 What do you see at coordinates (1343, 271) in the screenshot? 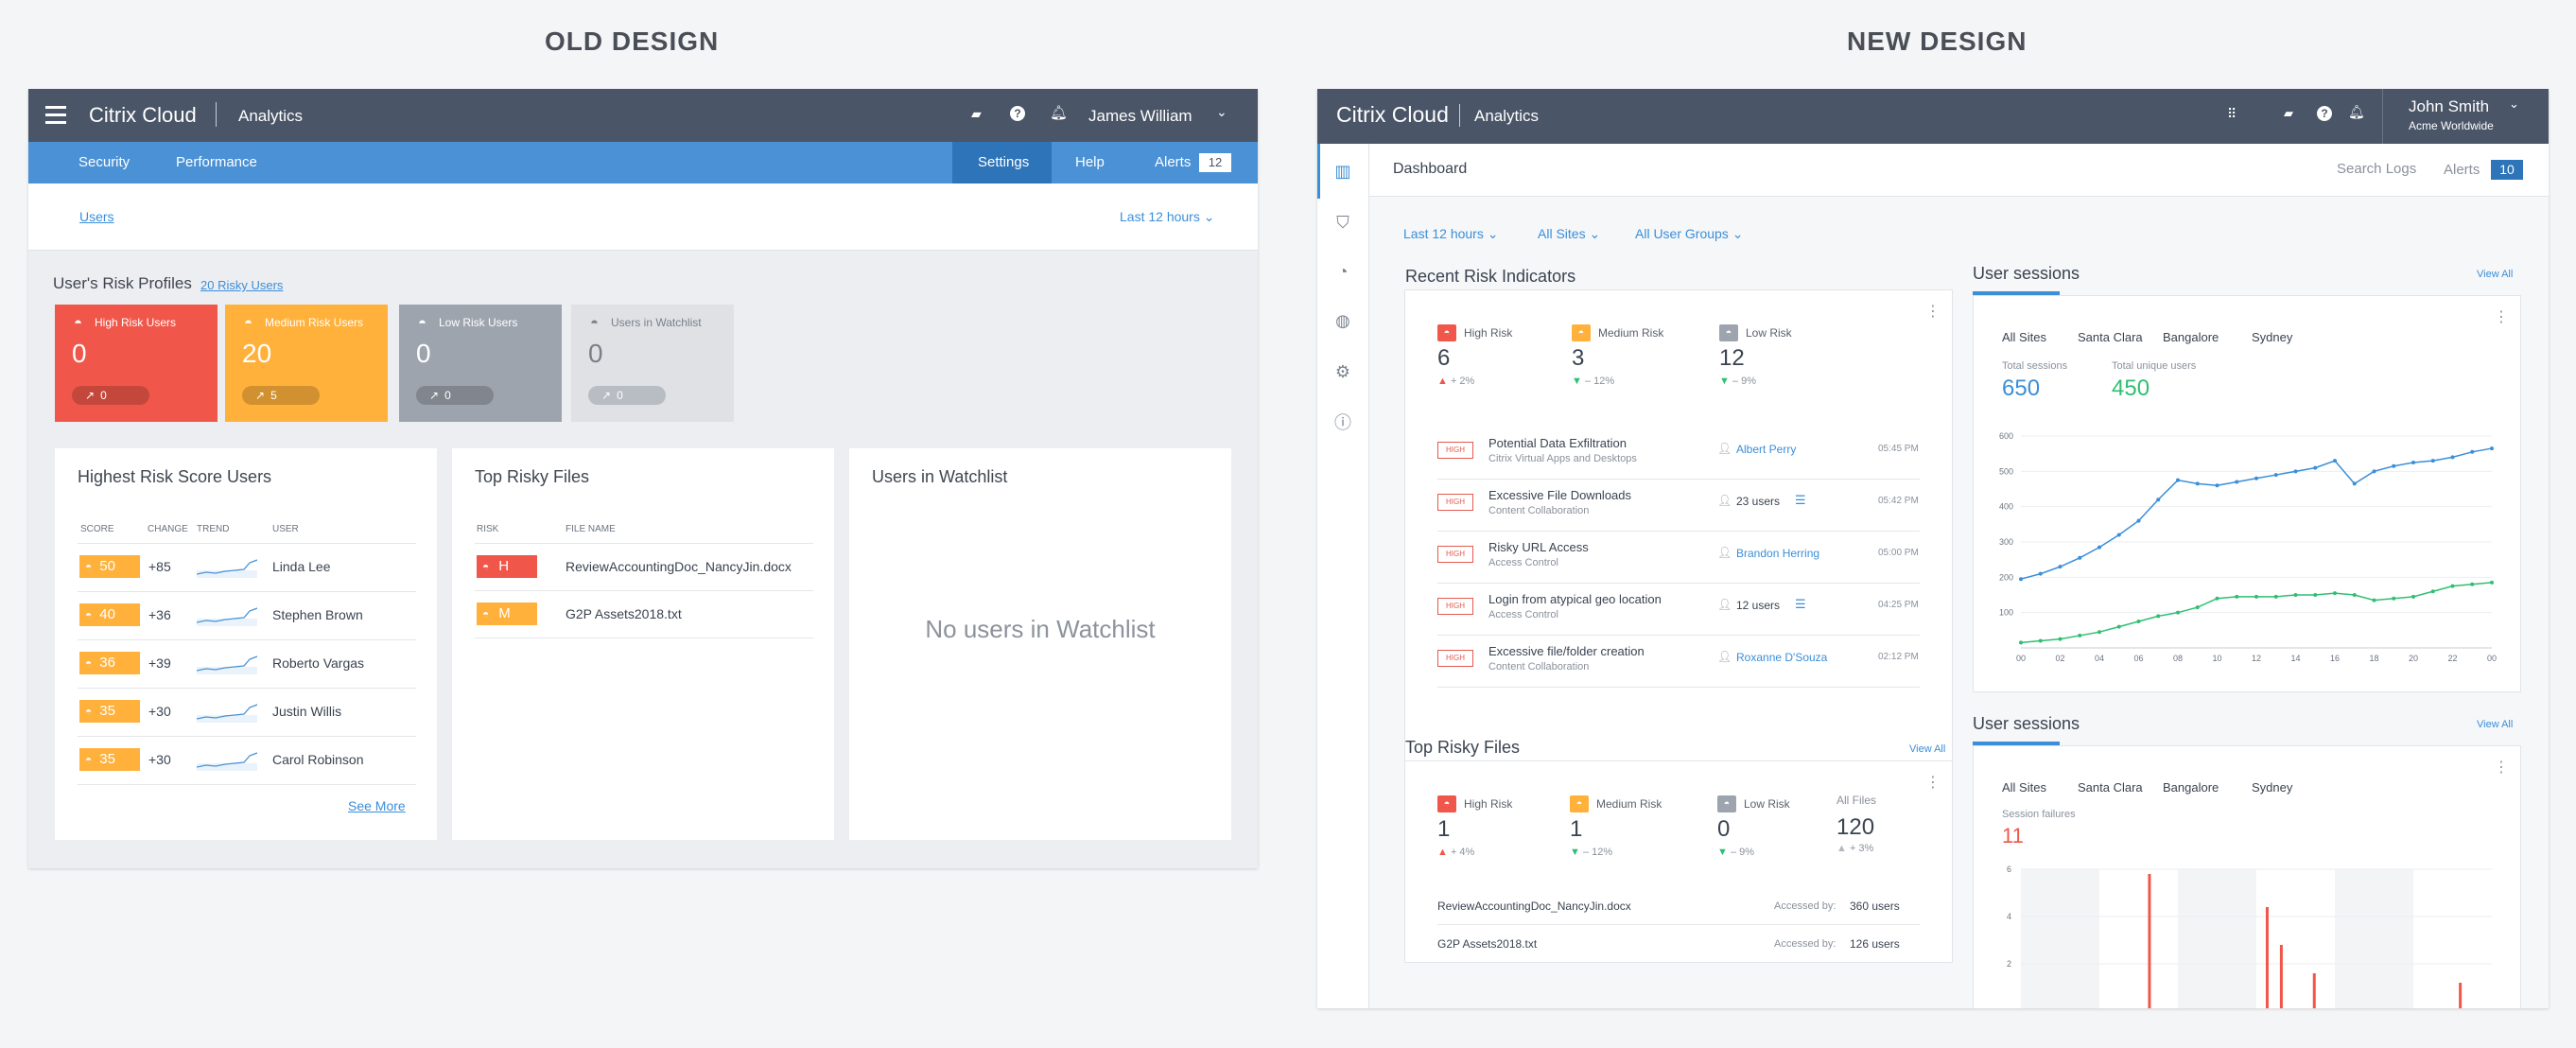
I see `performance-gauge-icon: ◔` at bounding box center [1343, 271].